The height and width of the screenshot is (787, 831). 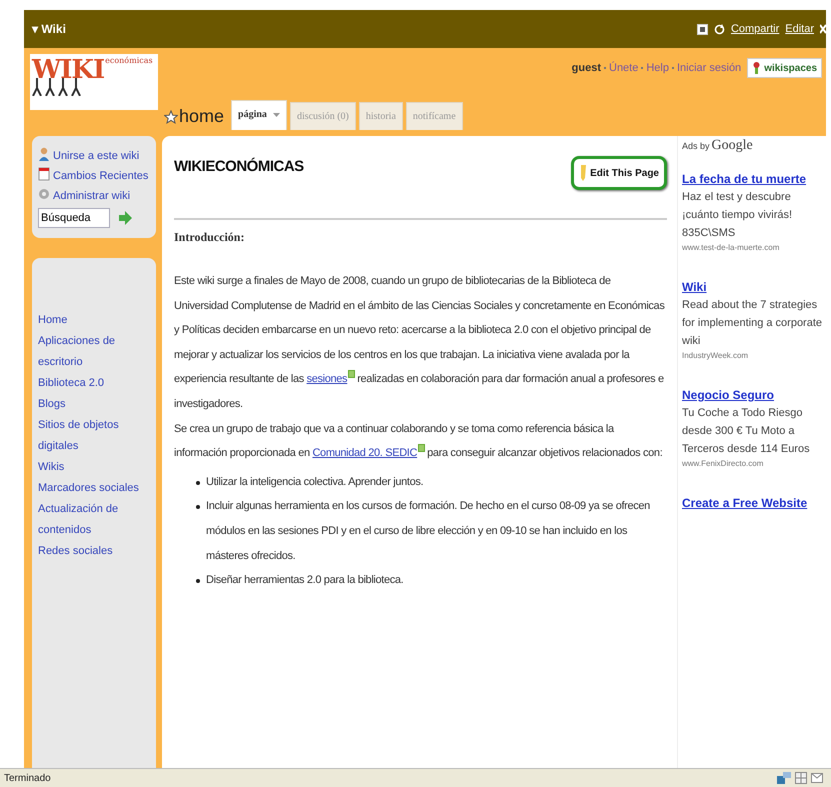 What do you see at coordinates (129, 60) in the screenshot?
I see `logo-subtitle: económicas` at bounding box center [129, 60].